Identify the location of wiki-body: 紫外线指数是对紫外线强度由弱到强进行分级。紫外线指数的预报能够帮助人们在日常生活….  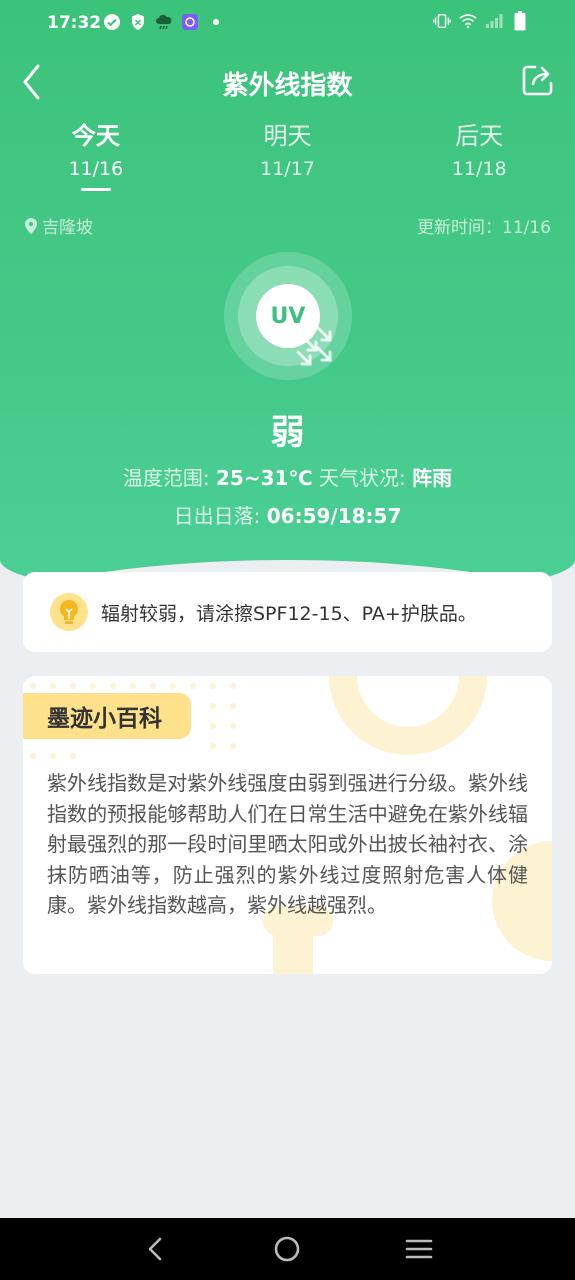
(287, 844).